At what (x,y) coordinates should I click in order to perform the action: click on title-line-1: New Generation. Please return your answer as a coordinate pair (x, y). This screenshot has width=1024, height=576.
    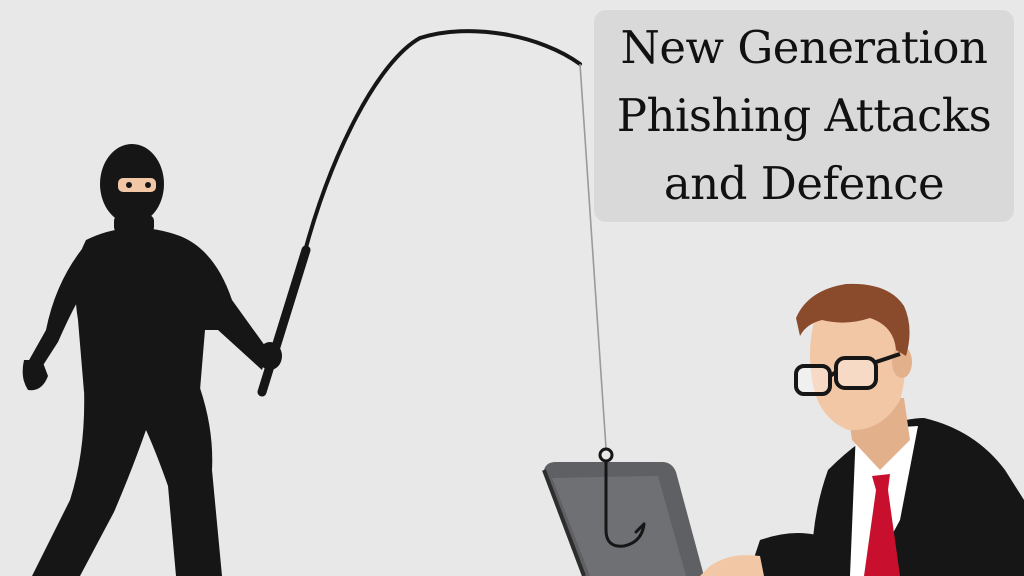
    Looking at the image, I should click on (804, 47).